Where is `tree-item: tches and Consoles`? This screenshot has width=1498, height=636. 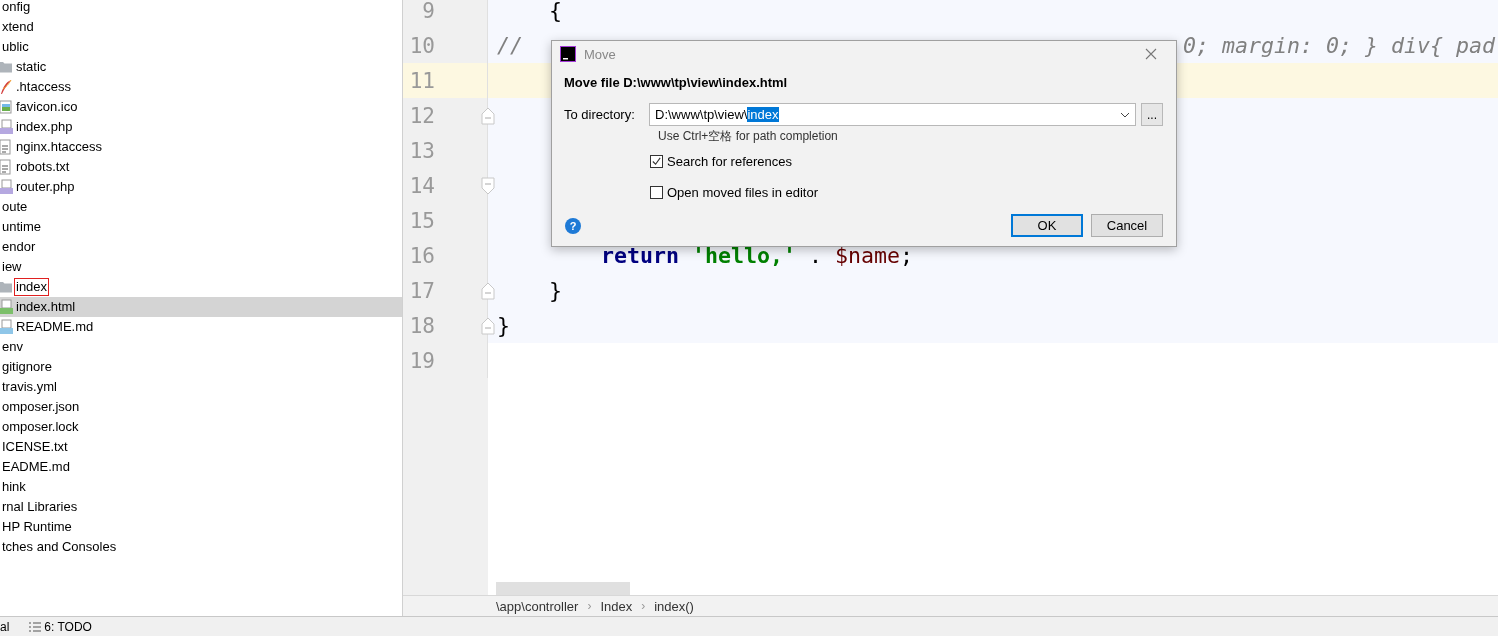 tree-item: tches and Consoles is located at coordinates (201, 547).